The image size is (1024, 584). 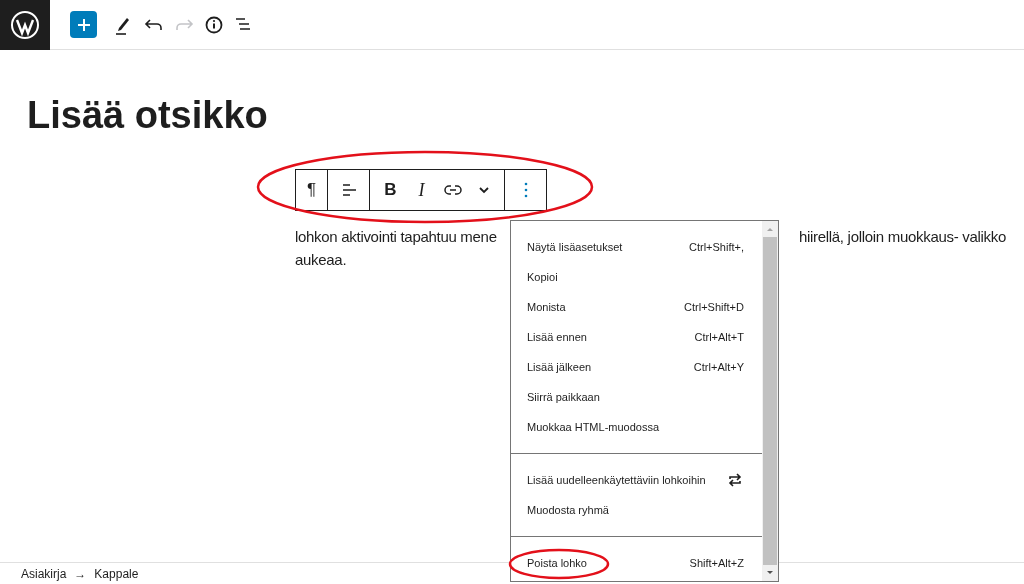 I want to click on paragraph-text: hiirellä, jolloin muokkaus- valikko, so click(x=902, y=237).